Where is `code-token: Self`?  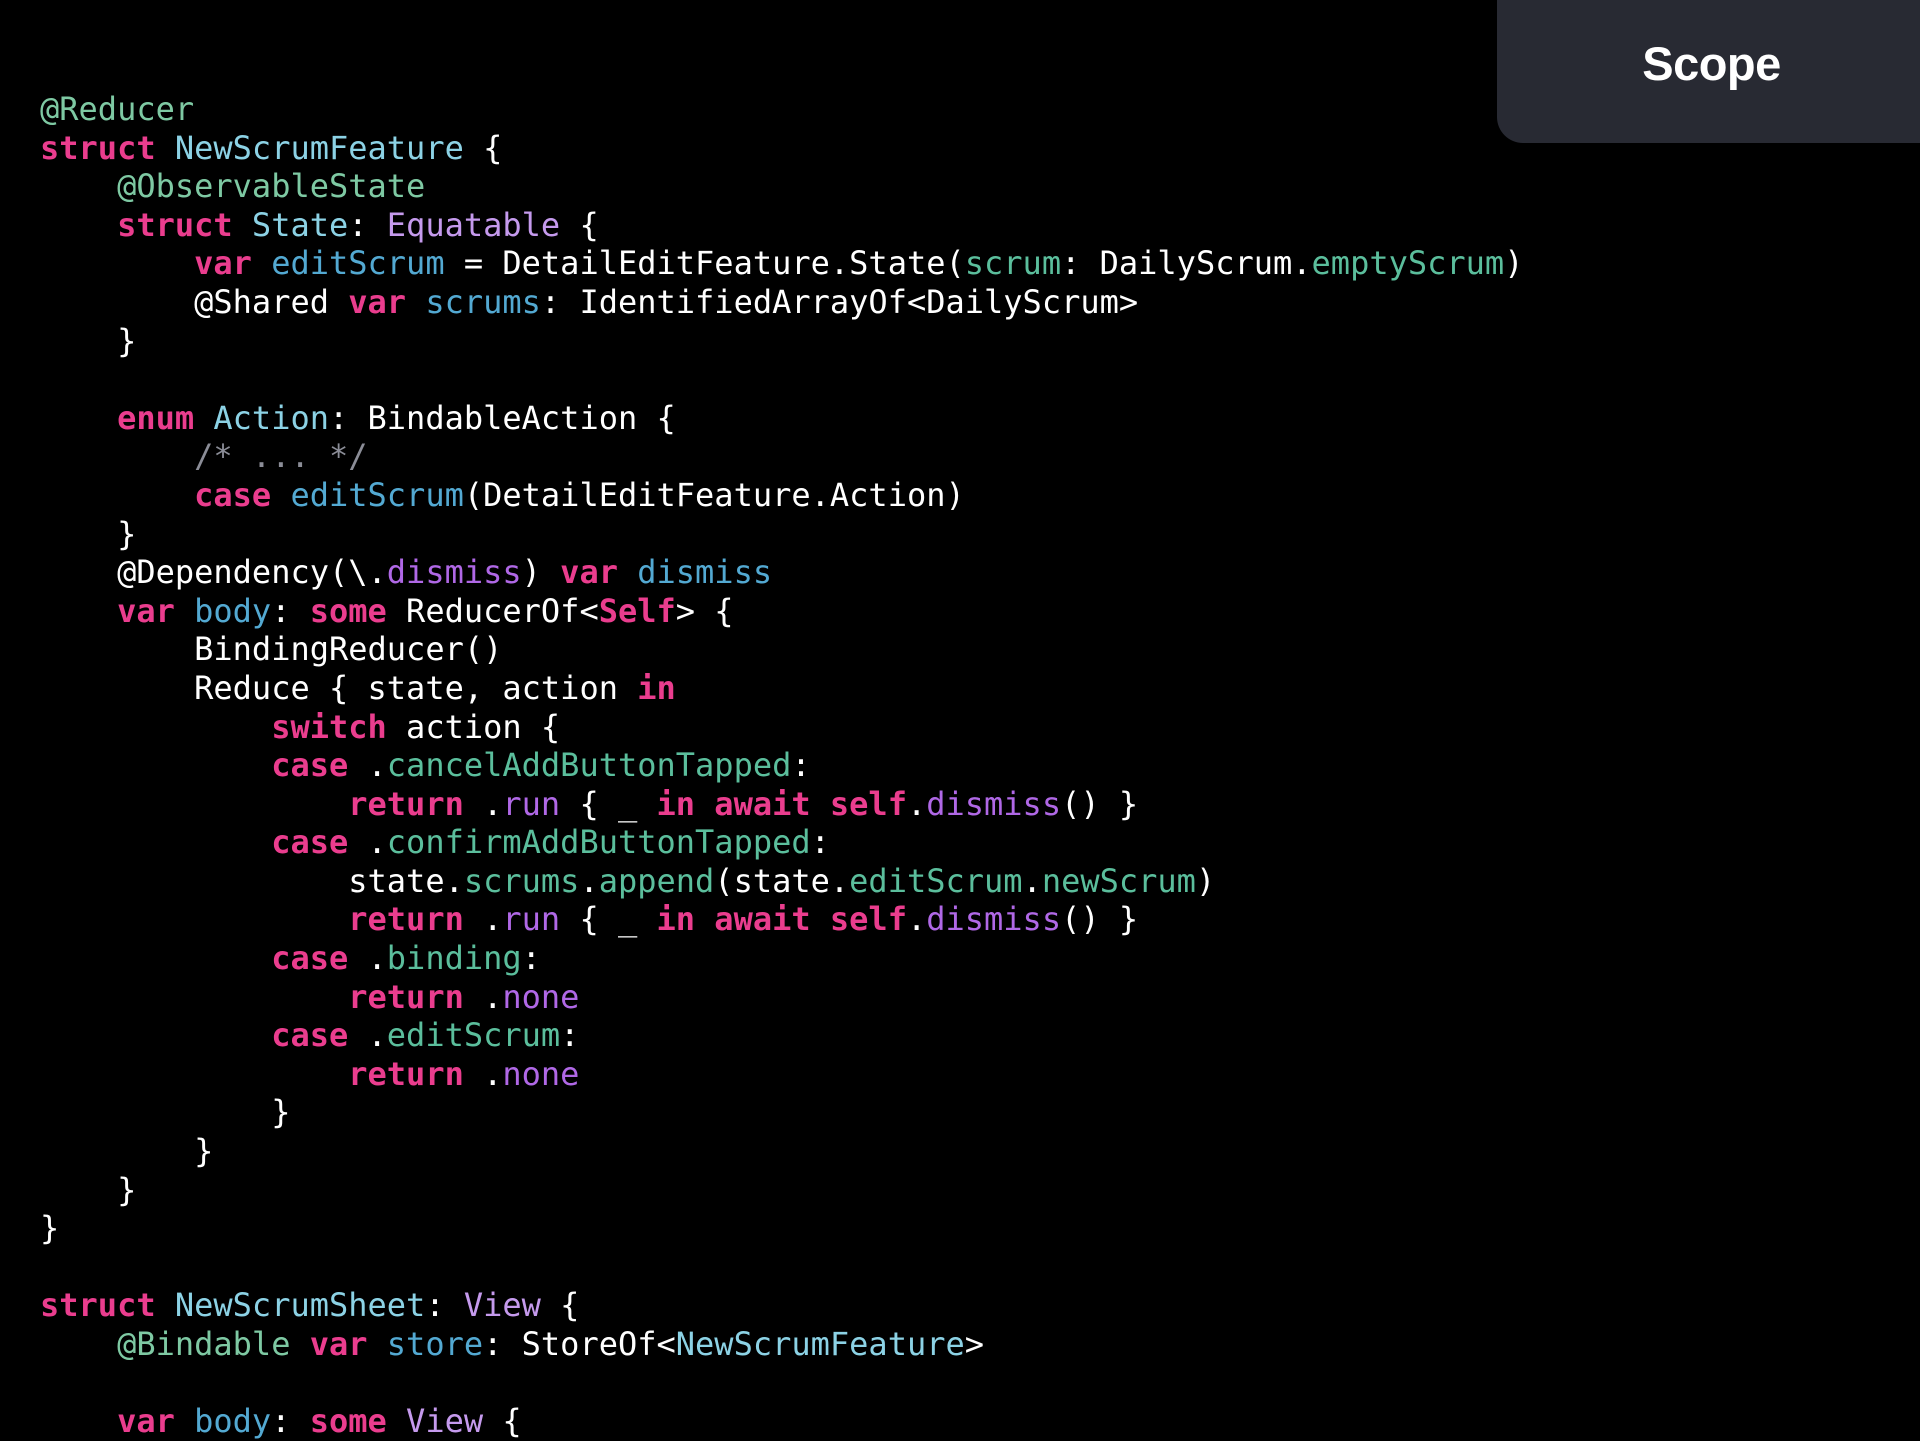 code-token: Self is located at coordinates (637, 610).